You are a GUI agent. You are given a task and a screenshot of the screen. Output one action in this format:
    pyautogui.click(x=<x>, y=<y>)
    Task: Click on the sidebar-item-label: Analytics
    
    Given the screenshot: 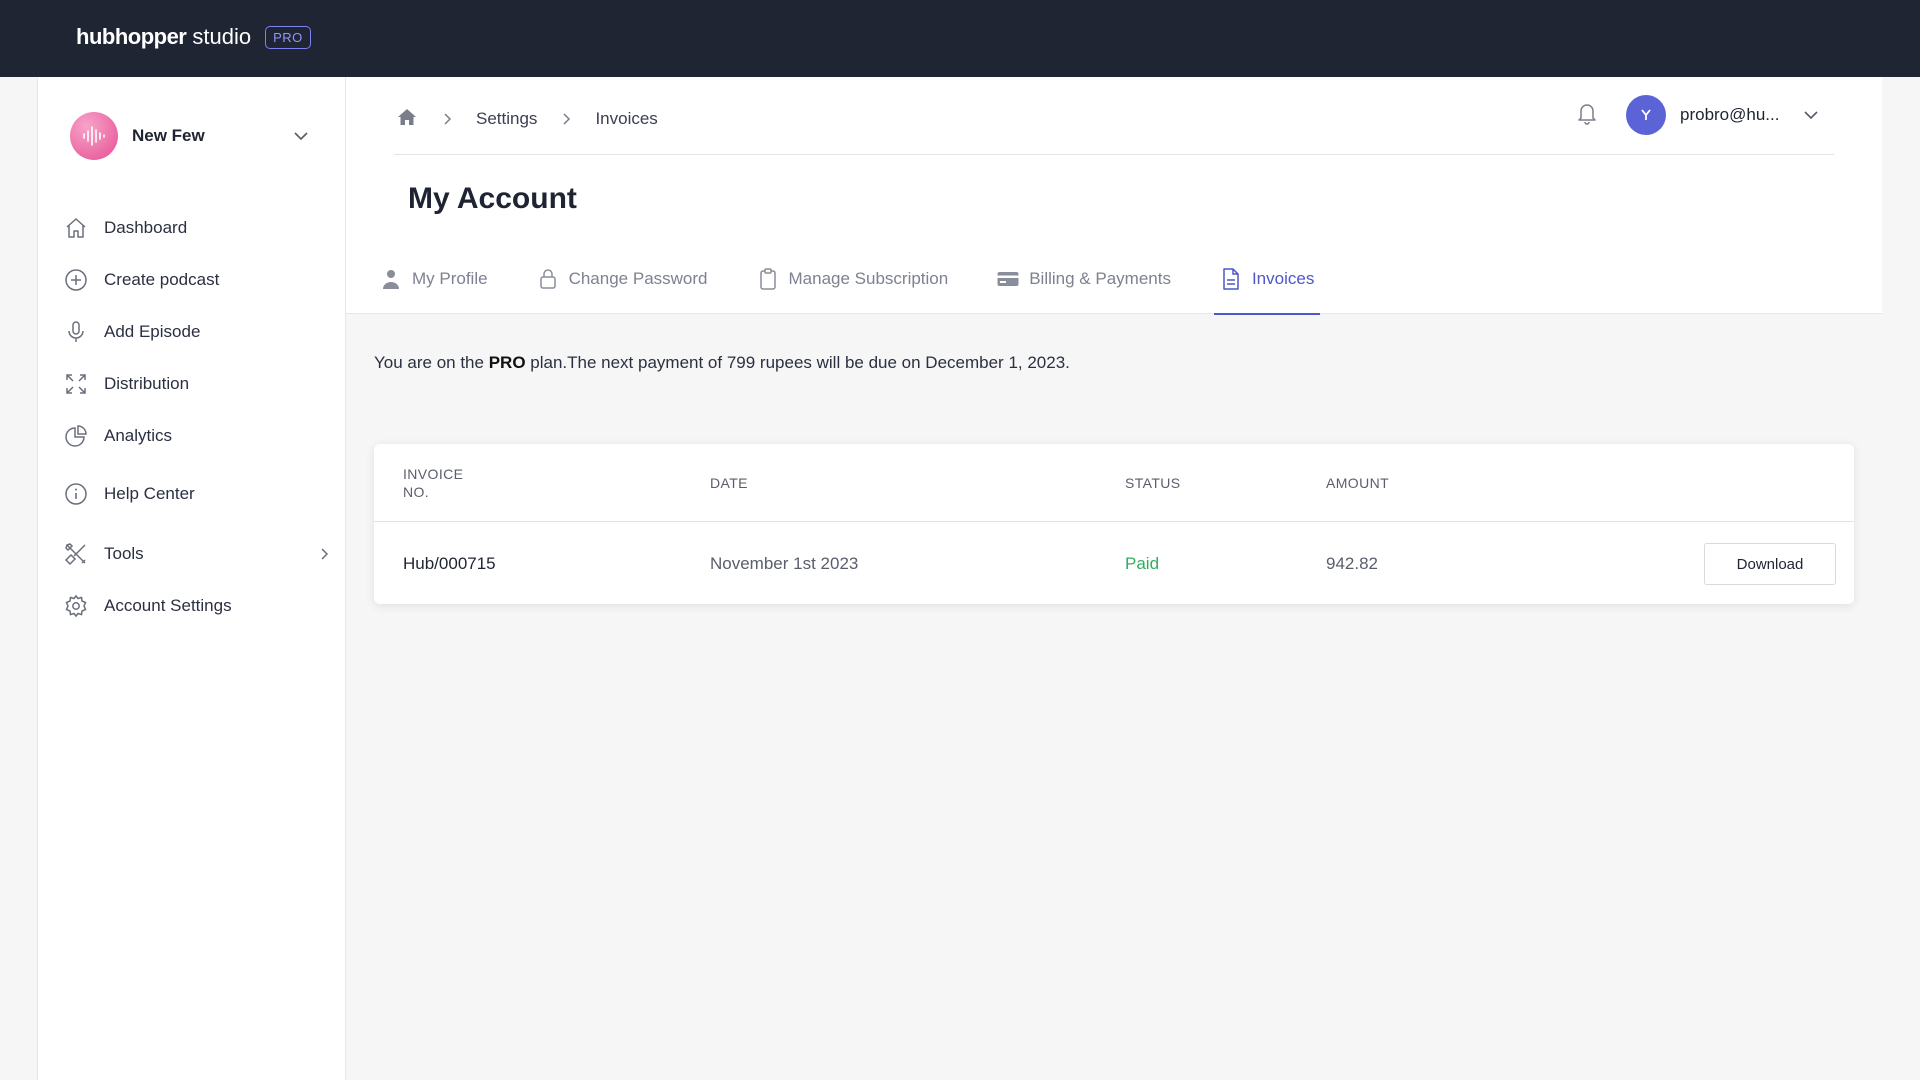 What is the action you would take?
    pyautogui.click(x=138, y=435)
    